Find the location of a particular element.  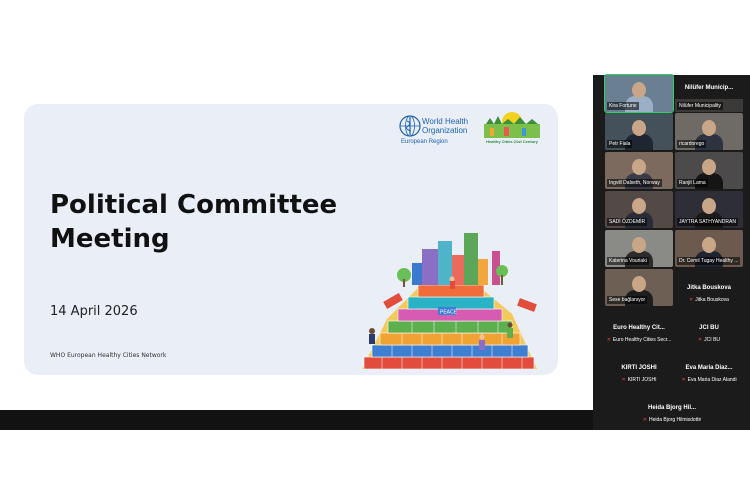

participant-display-name: Jitka Bouskova is located at coordinates (709, 288).